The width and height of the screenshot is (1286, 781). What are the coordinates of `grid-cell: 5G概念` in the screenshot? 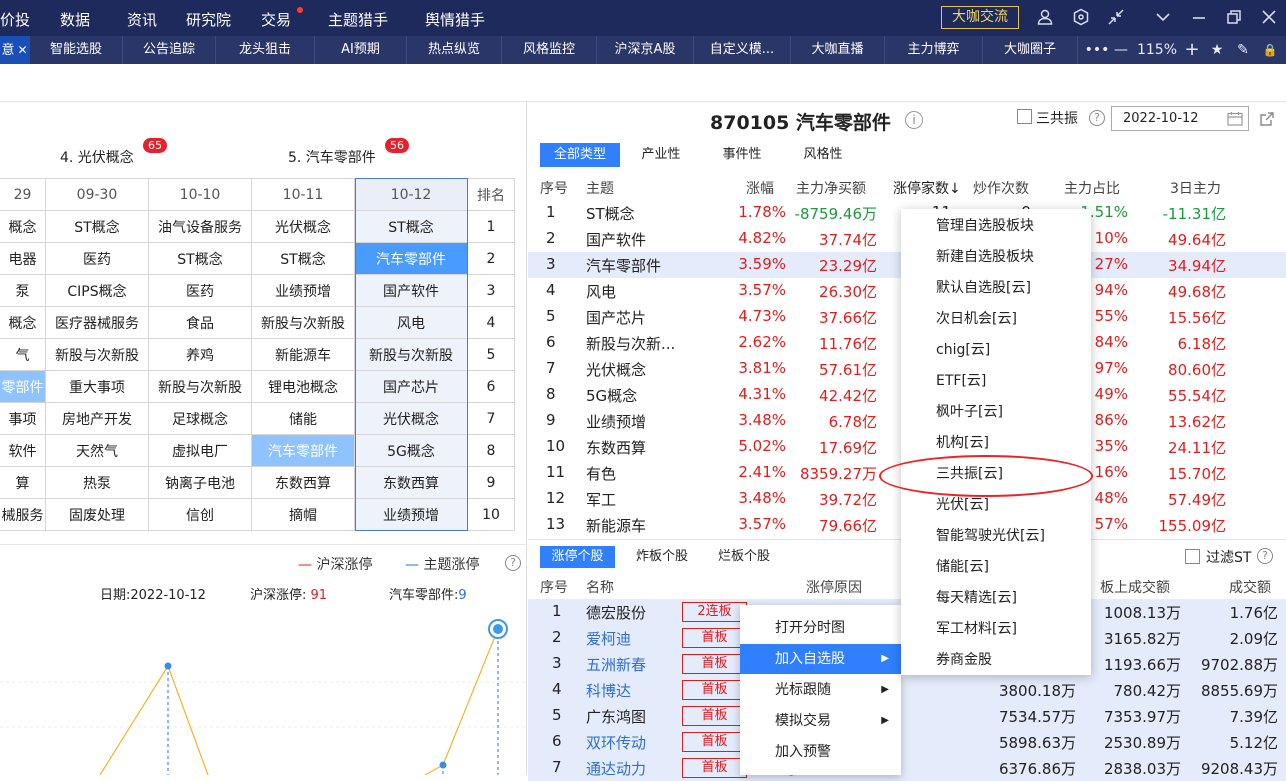 It's located at (411, 450).